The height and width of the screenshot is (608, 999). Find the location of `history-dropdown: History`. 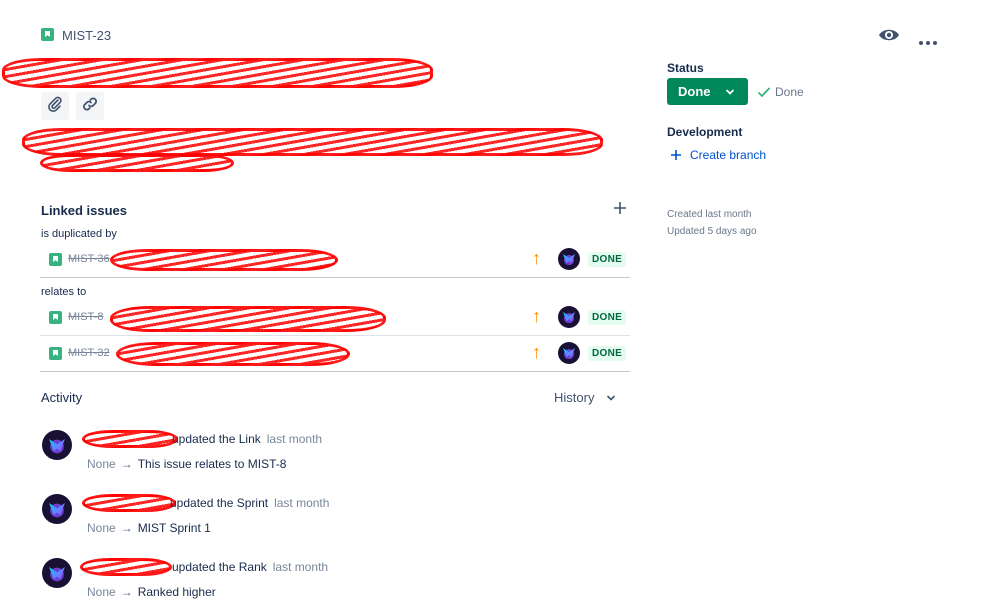

history-dropdown: History is located at coordinates (585, 397).